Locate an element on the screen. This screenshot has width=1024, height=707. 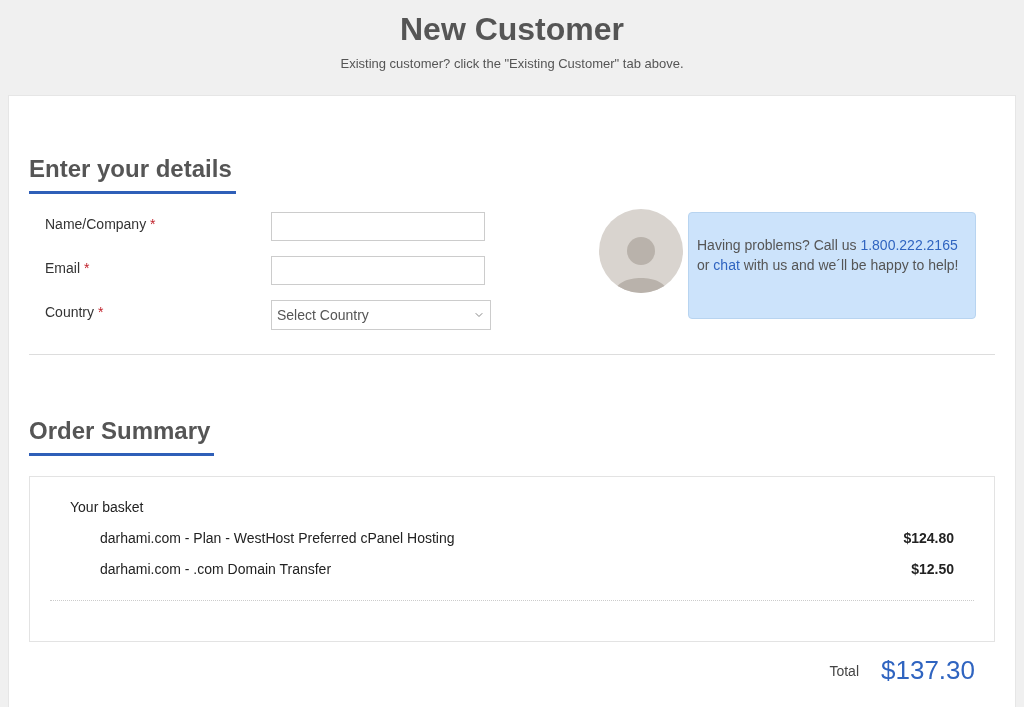
phone-link: 1.800.222.2165 is located at coordinates (909, 245).